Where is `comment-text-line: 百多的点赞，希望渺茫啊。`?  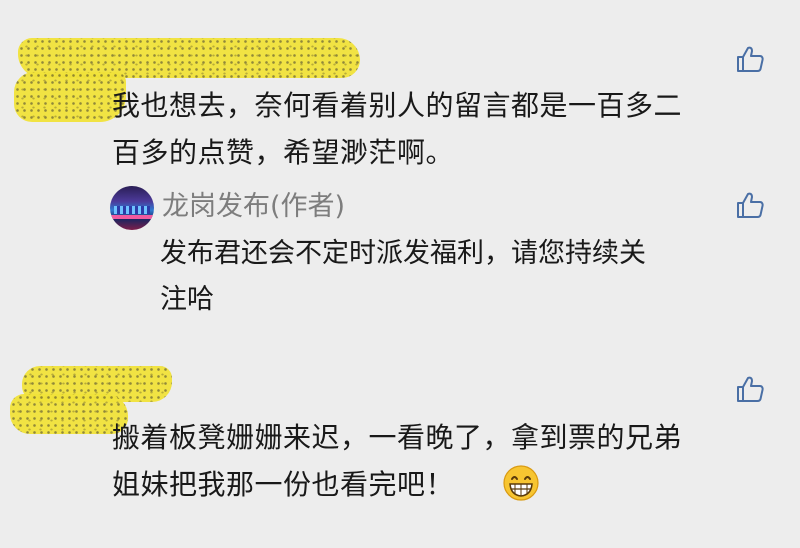 comment-text-line: 百多的点赞，希望渺茫啊。 is located at coordinates (283, 152).